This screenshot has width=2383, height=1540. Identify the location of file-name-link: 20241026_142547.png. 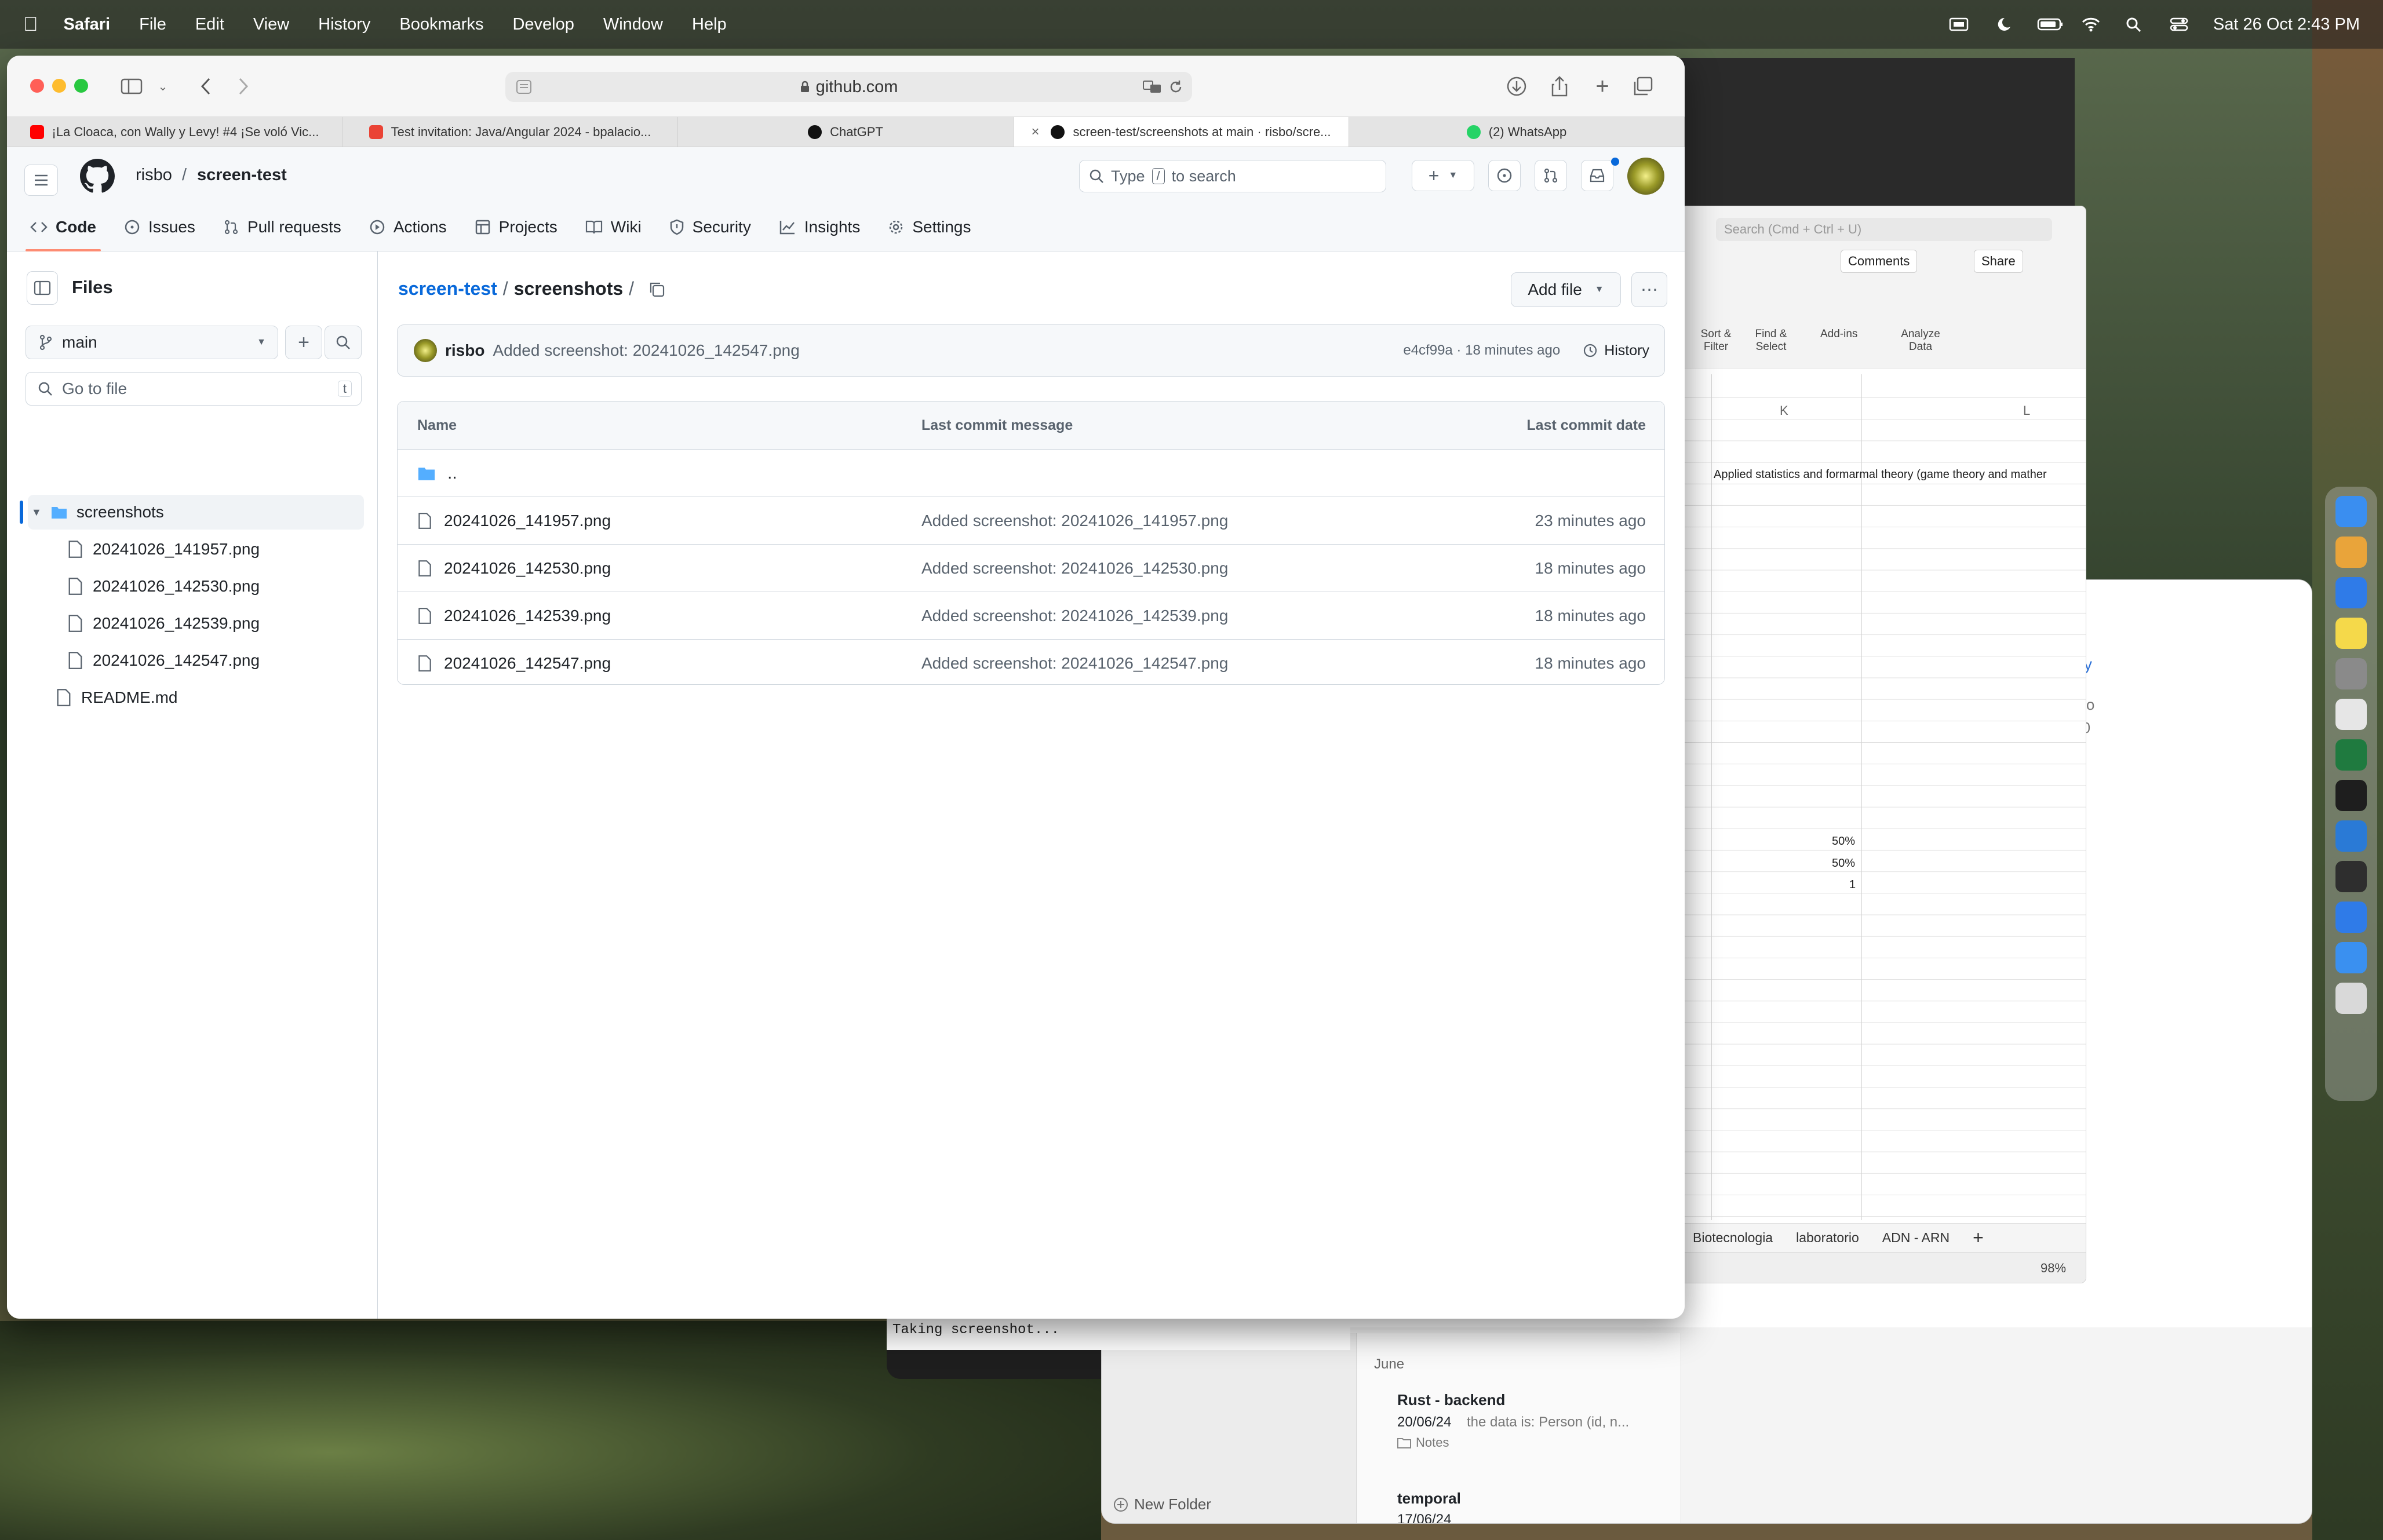
(528, 663).